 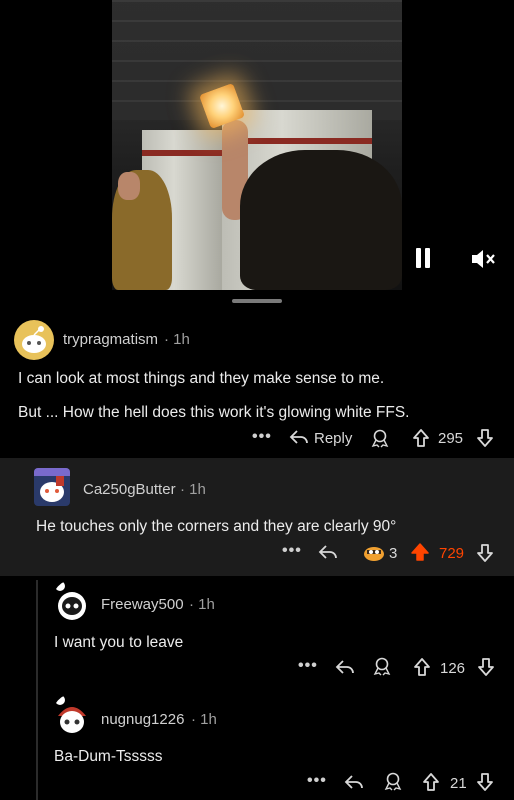 I want to click on highlighted-comment, so click(x=257, y=517).